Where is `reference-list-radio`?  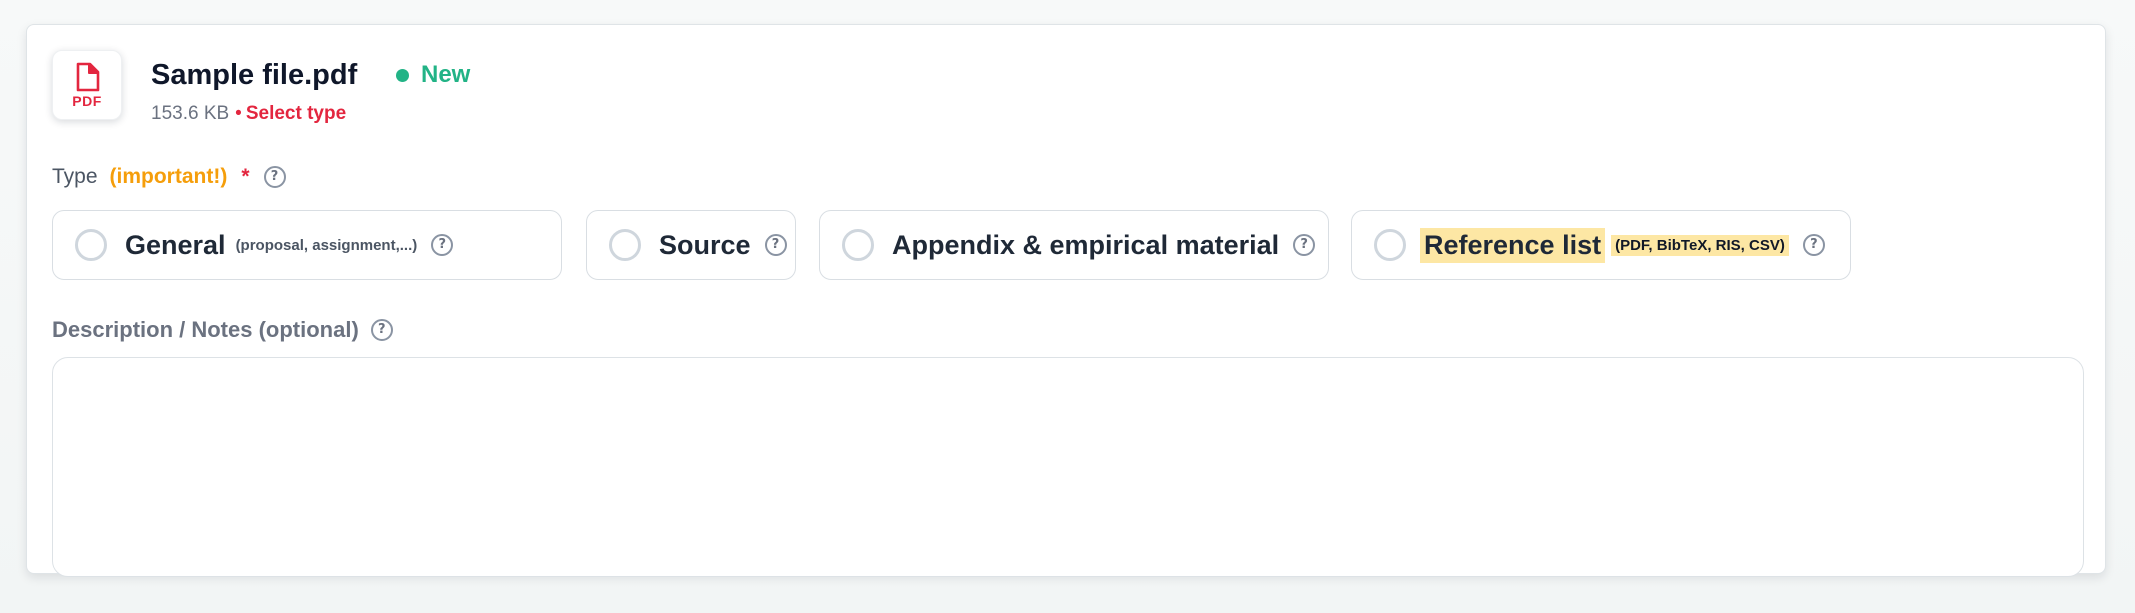
reference-list-radio is located at coordinates (1390, 245).